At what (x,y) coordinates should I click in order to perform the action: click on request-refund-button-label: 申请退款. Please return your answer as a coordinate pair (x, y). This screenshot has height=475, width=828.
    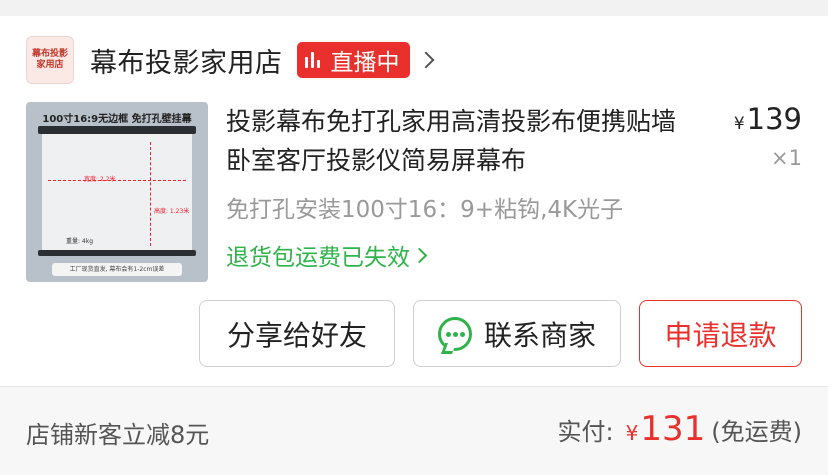
    Looking at the image, I should click on (720, 335).